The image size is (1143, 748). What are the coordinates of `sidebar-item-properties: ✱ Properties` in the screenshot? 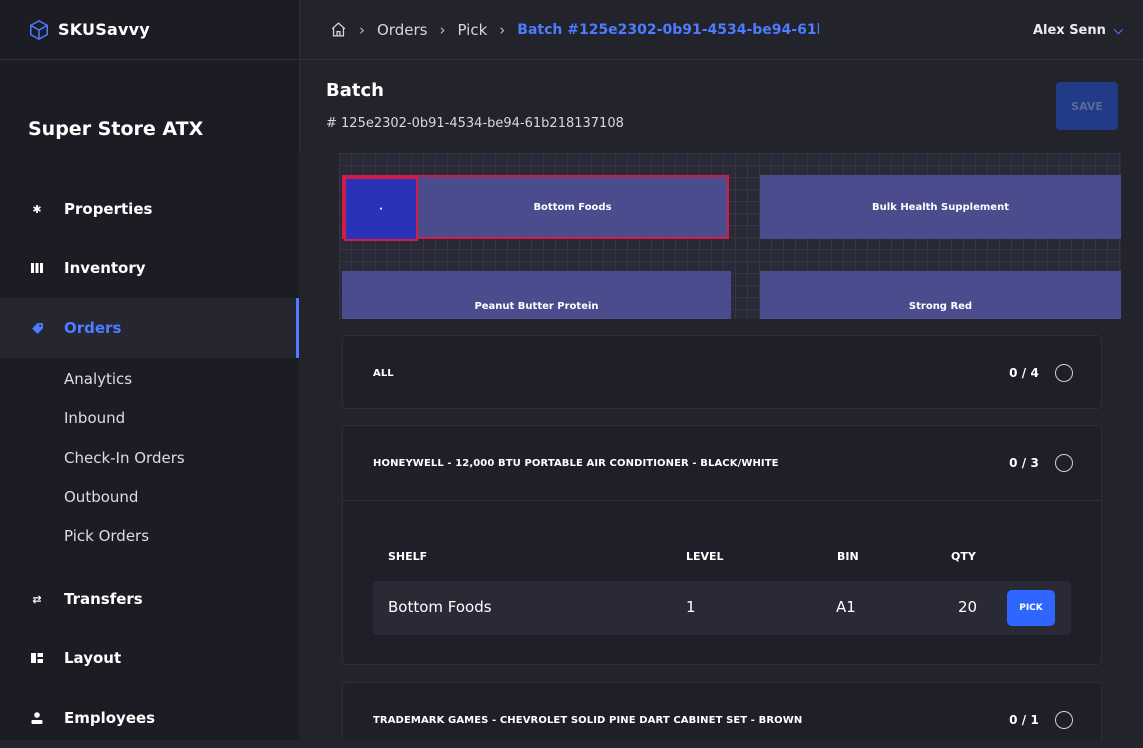 It's located at (149, 209).